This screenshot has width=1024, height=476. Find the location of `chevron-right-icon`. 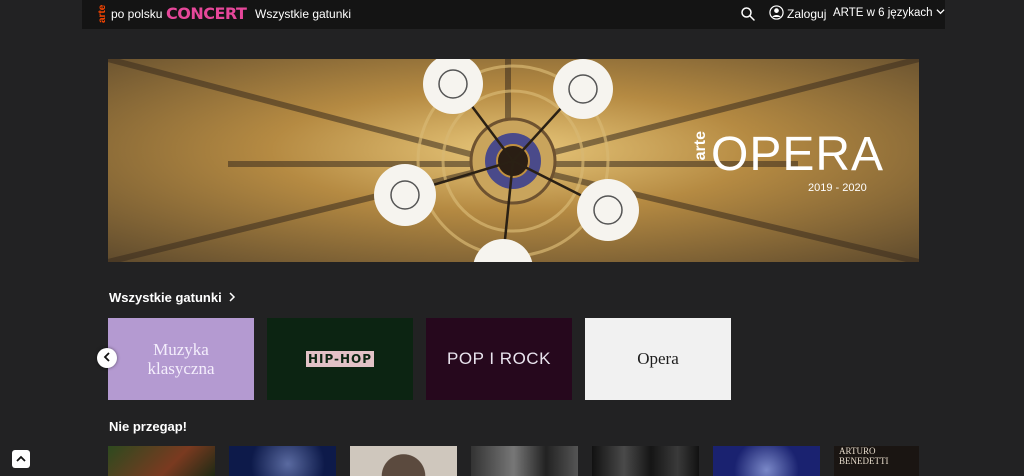

chevron-right-icon is located at coordinates (232, 297).